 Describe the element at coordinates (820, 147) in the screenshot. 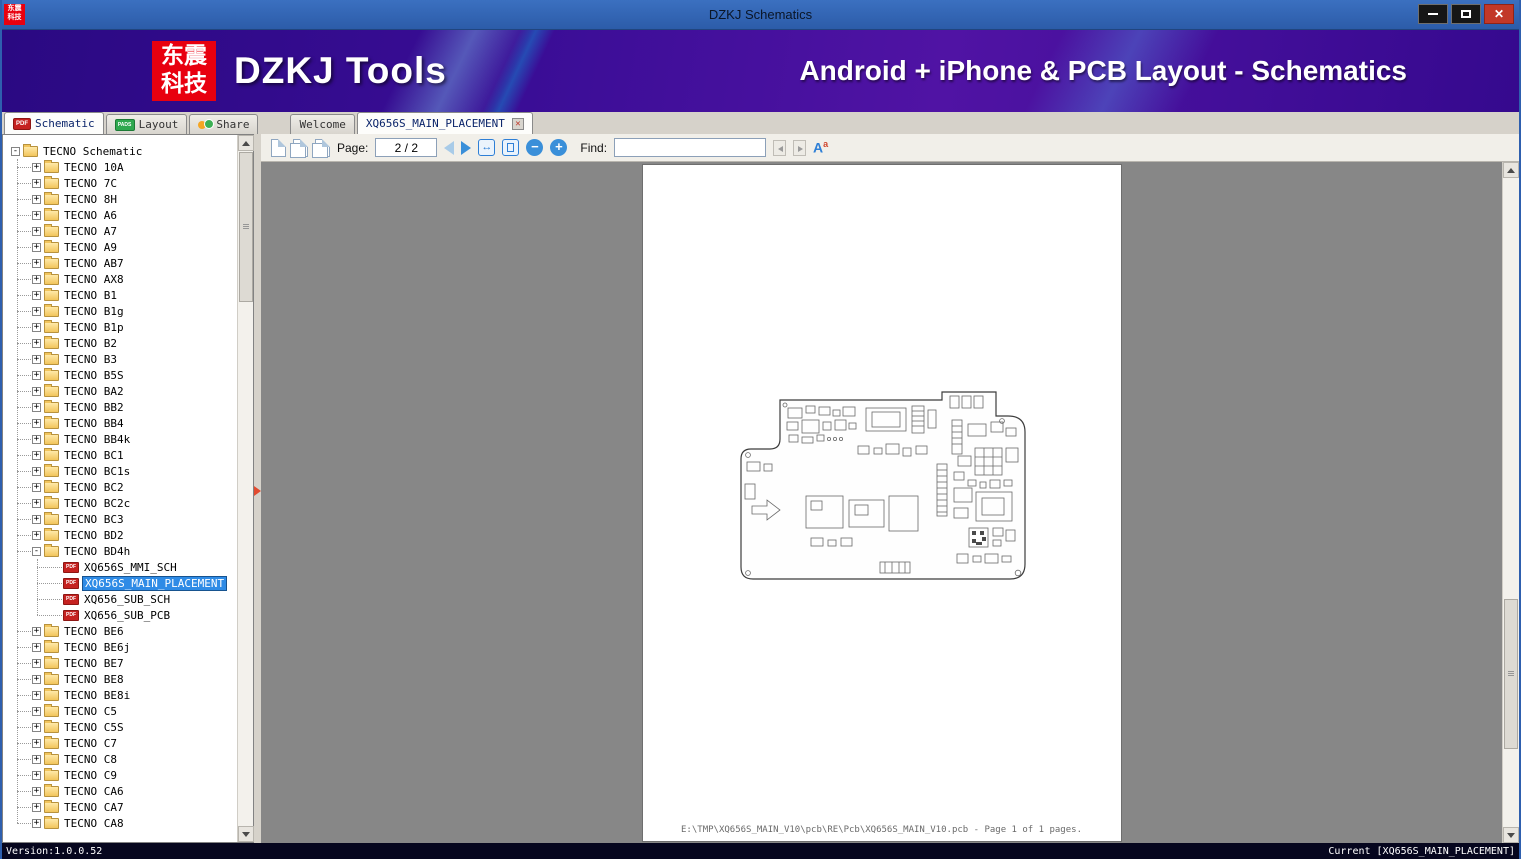

I see `font-size-icon: Aa` at that location.